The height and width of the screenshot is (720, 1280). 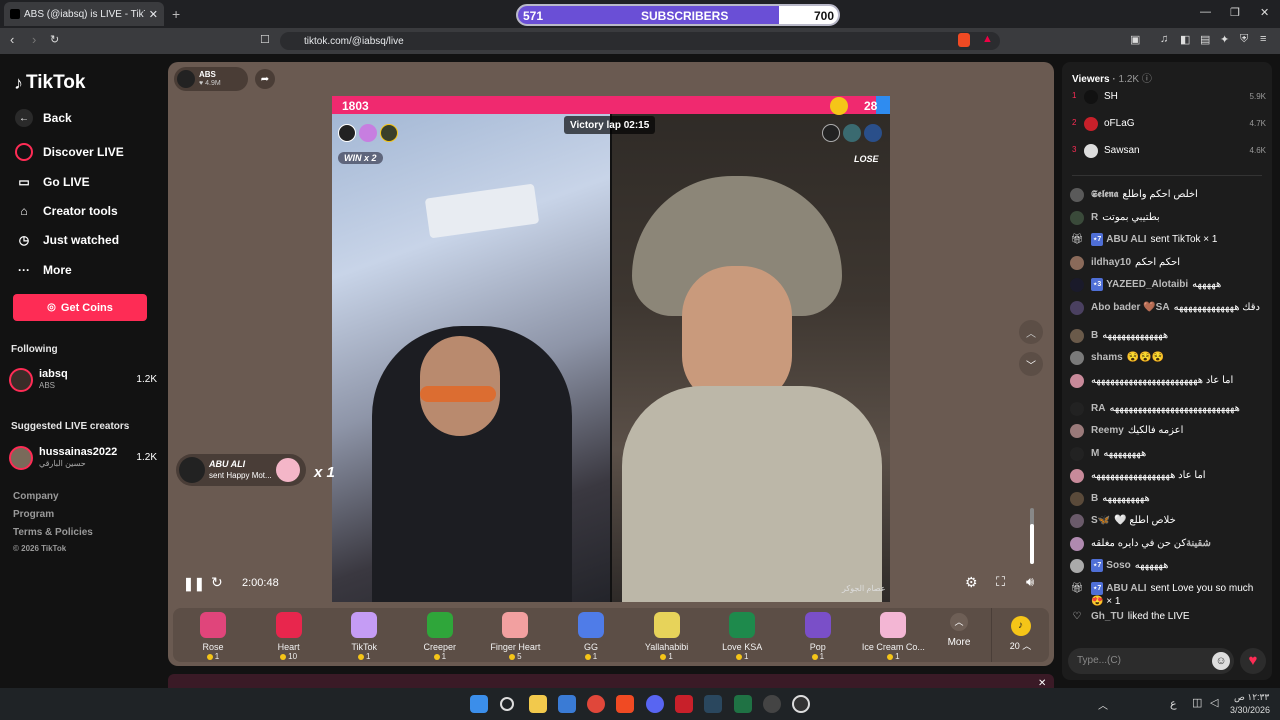 I want to click on gift-item: Yallahabibi 1, so click(x=667, y=636).